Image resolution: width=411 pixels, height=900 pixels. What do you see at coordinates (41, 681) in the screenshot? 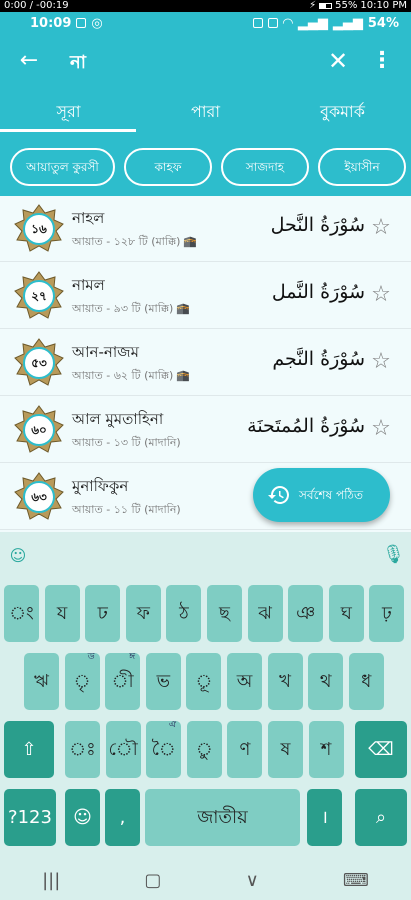
I see `key: ঋ` at bounding box center [41, 681].